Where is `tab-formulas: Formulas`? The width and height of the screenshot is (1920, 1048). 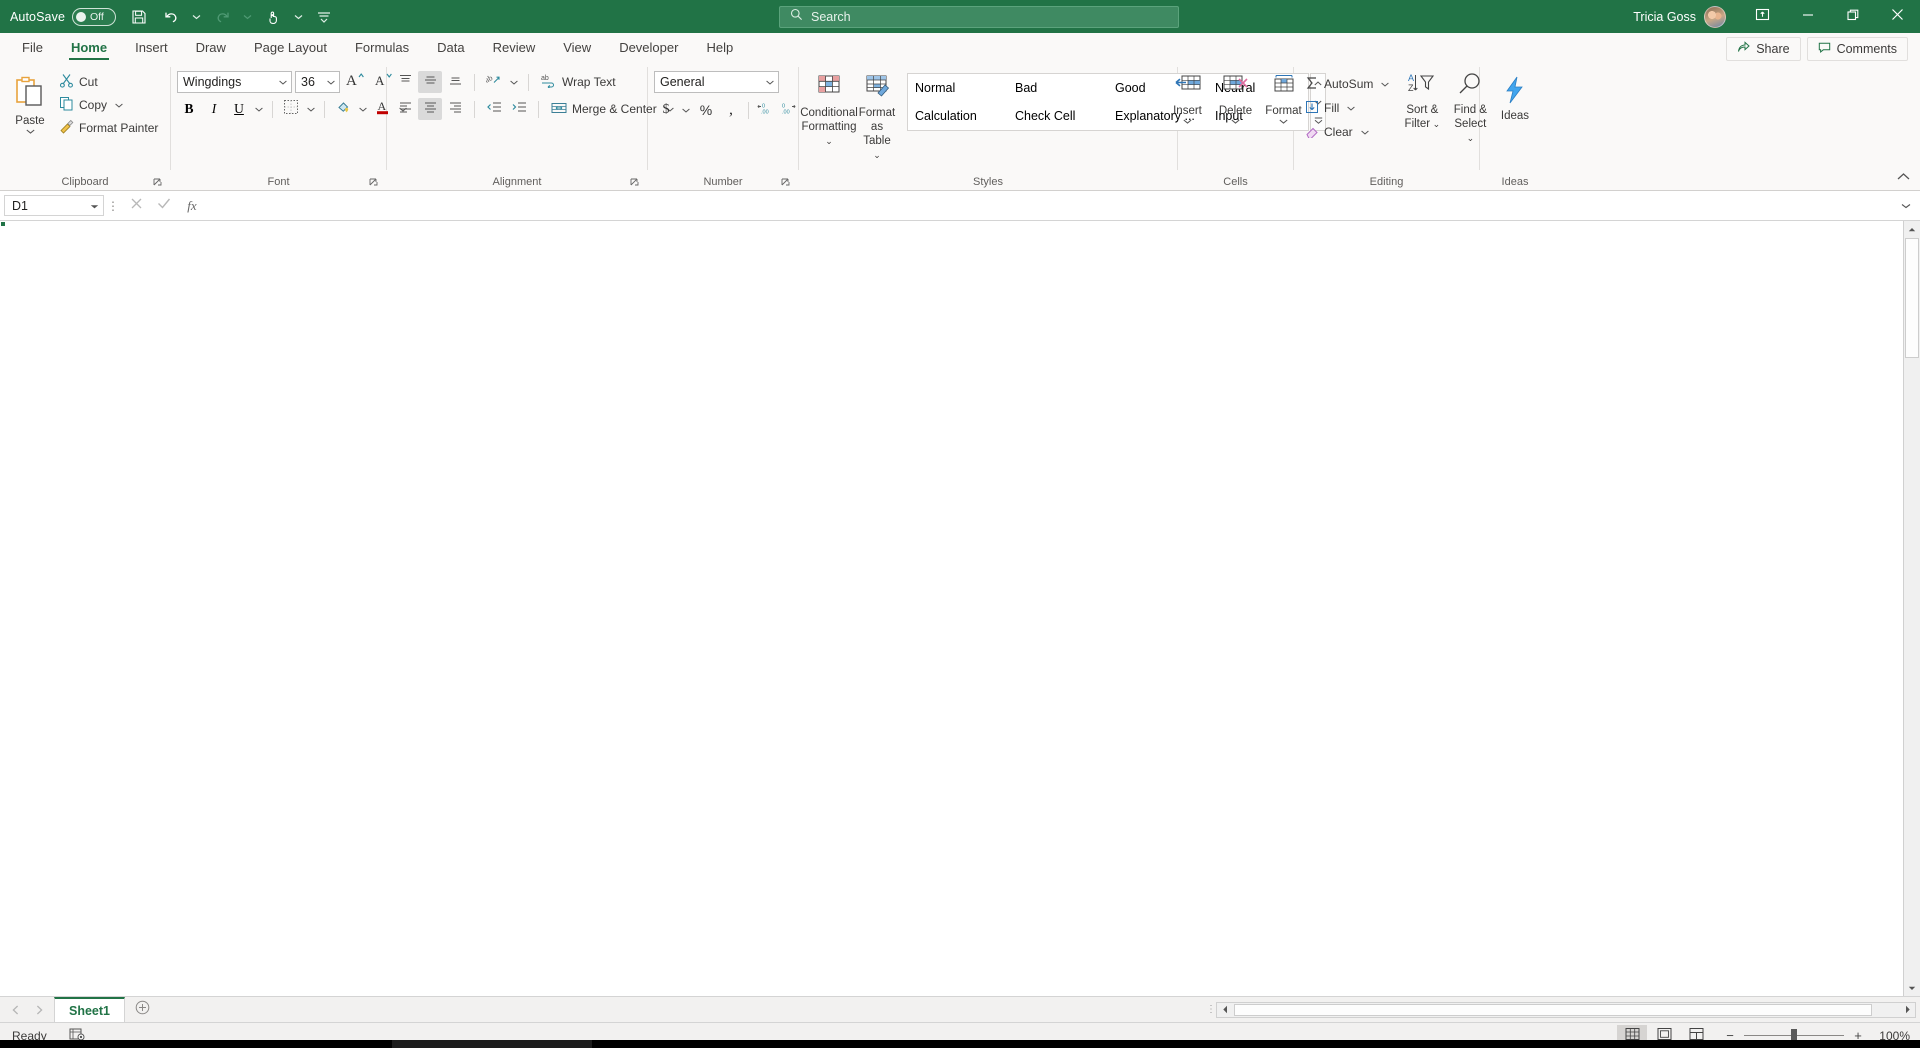
tab-formulas: Formulas is located at coordinates (382, 47).